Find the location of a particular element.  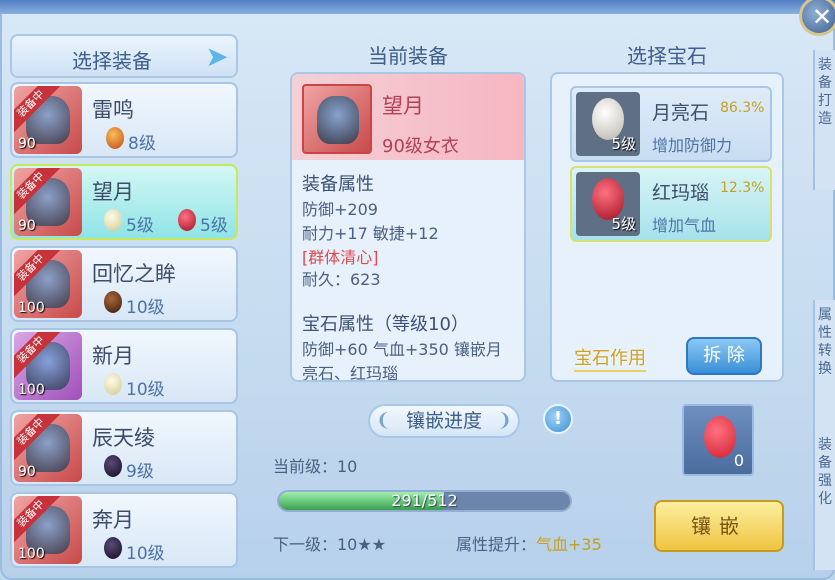

gem-effect-link: 宝石作用 is located at coordinates (610, 358).